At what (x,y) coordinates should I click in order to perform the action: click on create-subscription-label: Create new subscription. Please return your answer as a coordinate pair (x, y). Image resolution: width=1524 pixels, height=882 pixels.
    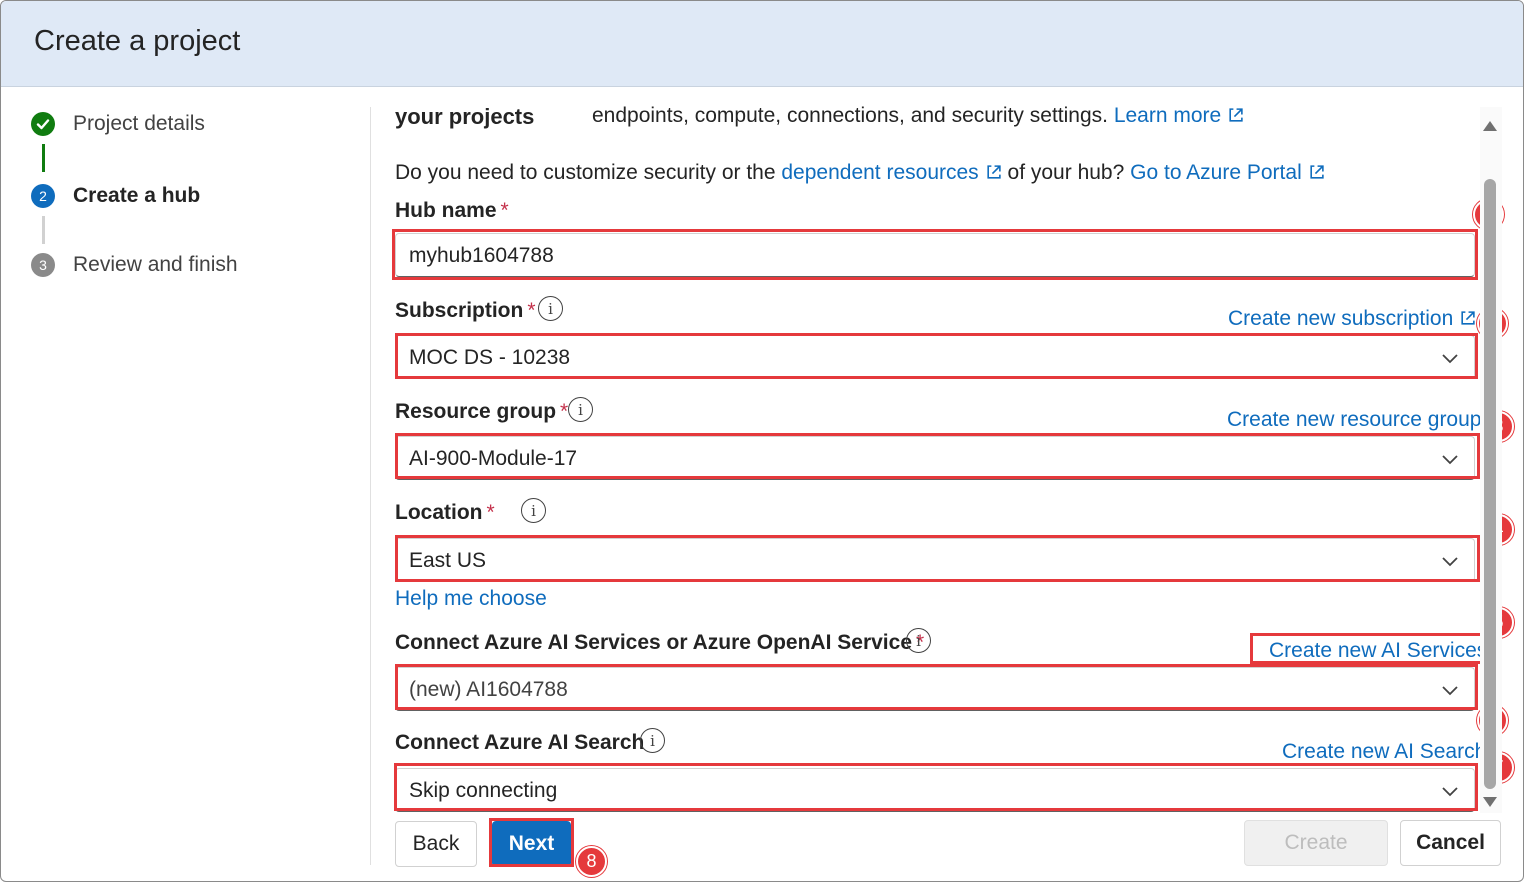
    Looking at the image, I should click on (1341, 318).